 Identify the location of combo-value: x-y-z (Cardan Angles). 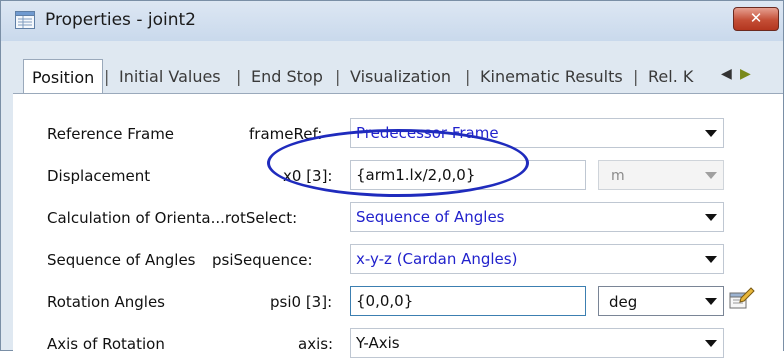
(437, 259).